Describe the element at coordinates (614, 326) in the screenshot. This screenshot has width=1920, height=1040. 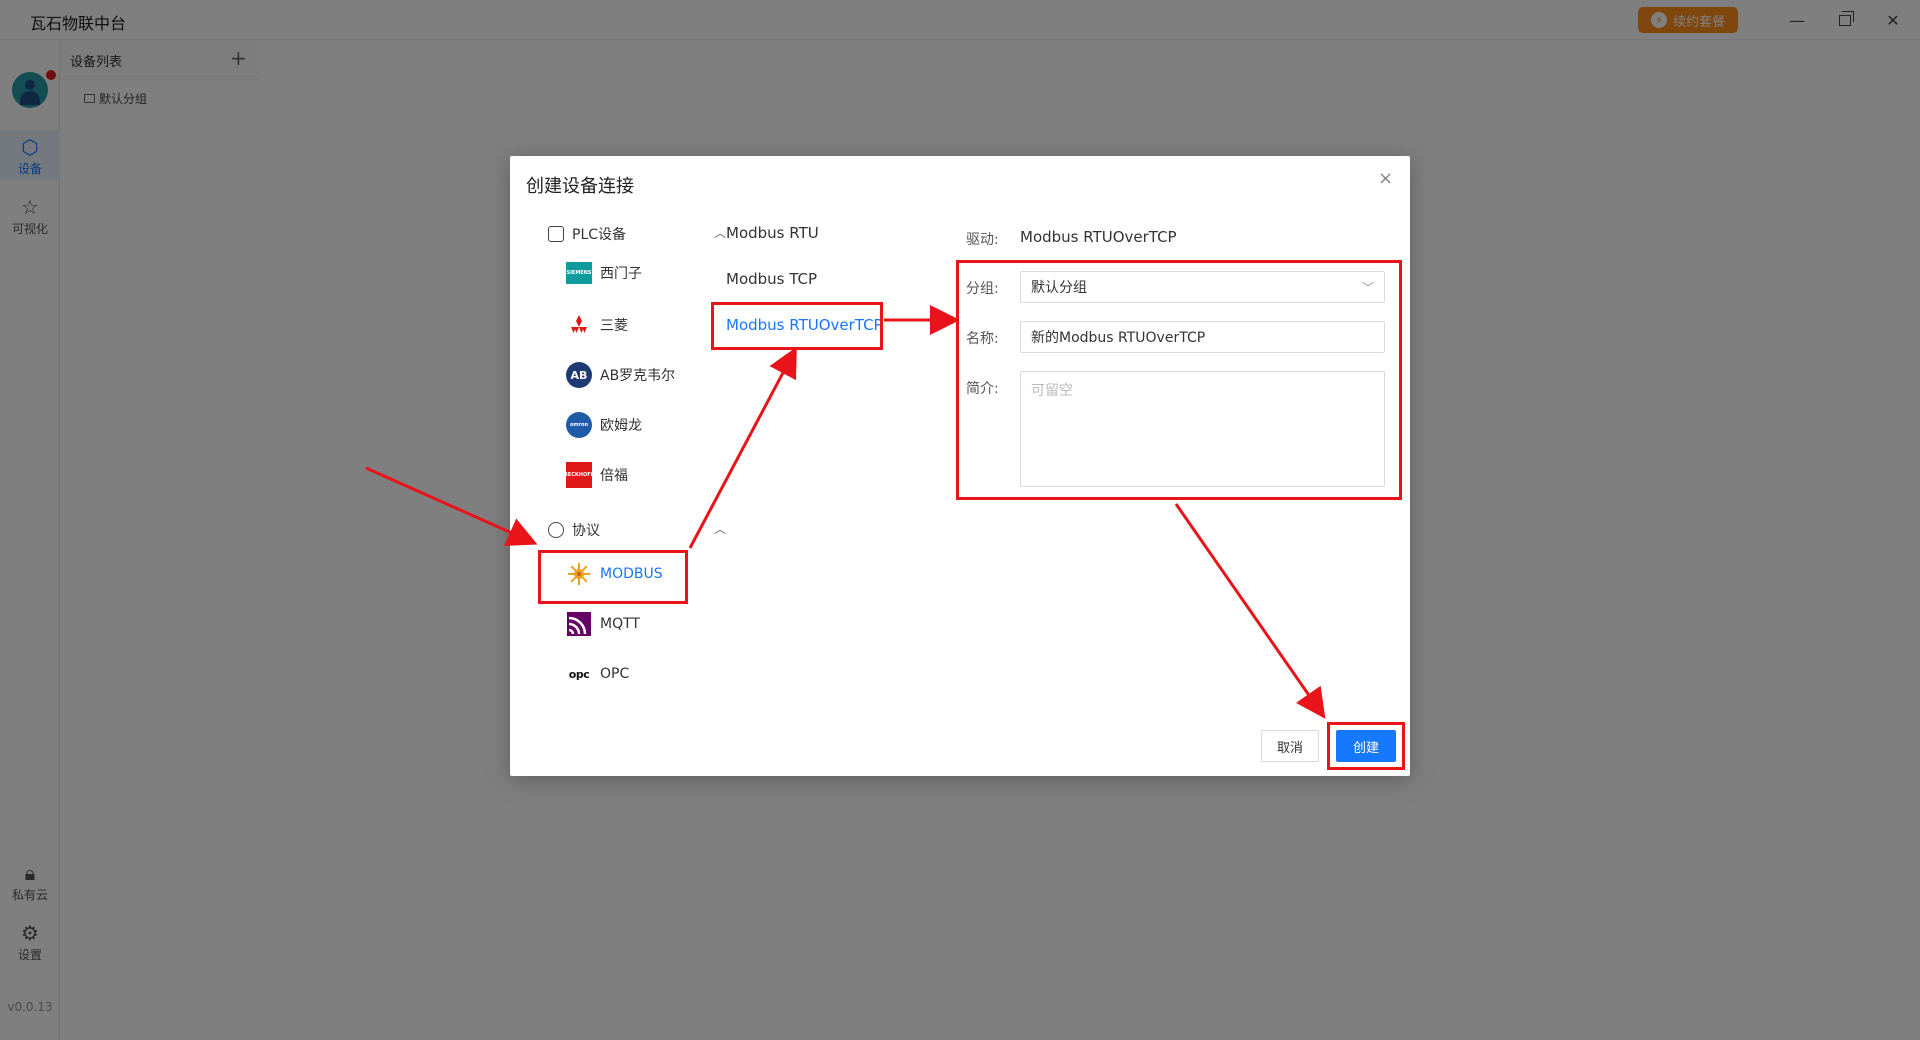
I see `plc-item-label: 三菱` at that location.